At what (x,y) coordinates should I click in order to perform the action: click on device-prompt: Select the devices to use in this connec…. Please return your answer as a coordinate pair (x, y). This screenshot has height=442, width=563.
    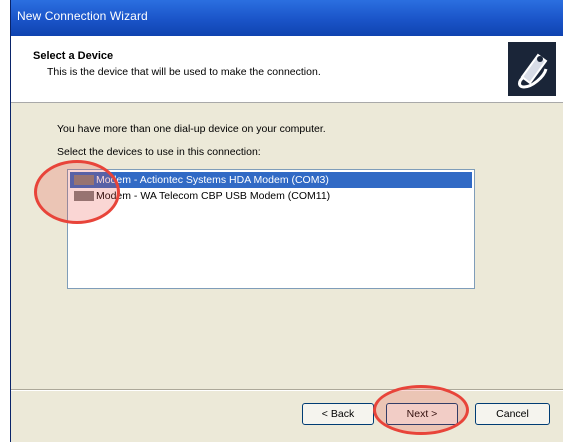
    Looking at the image, I should click on (159, 152).